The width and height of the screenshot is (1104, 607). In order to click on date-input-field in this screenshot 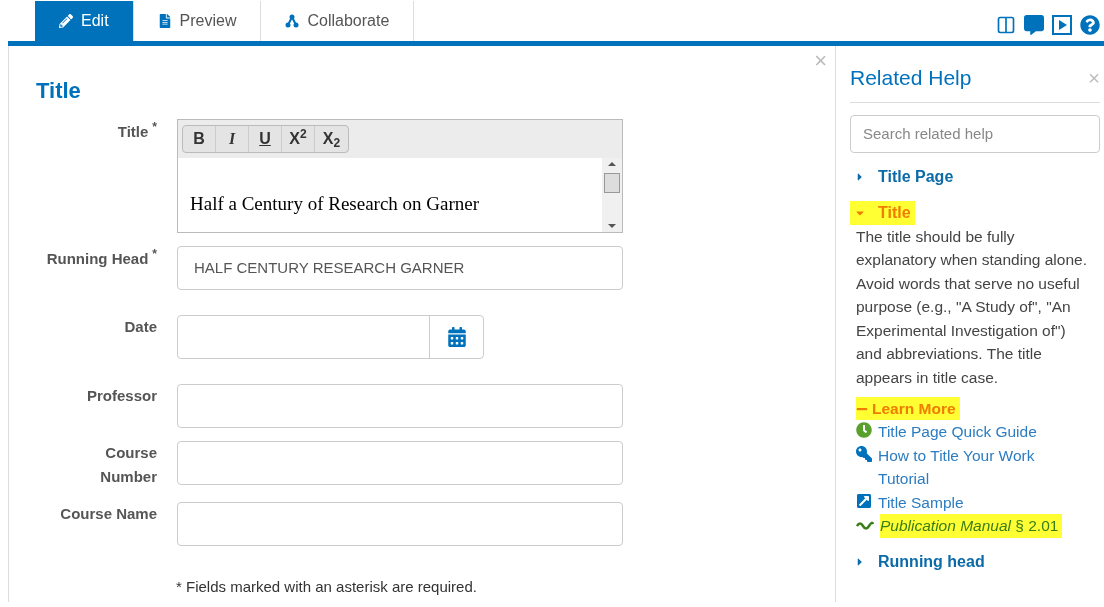, I will do `click(330, 337)`.